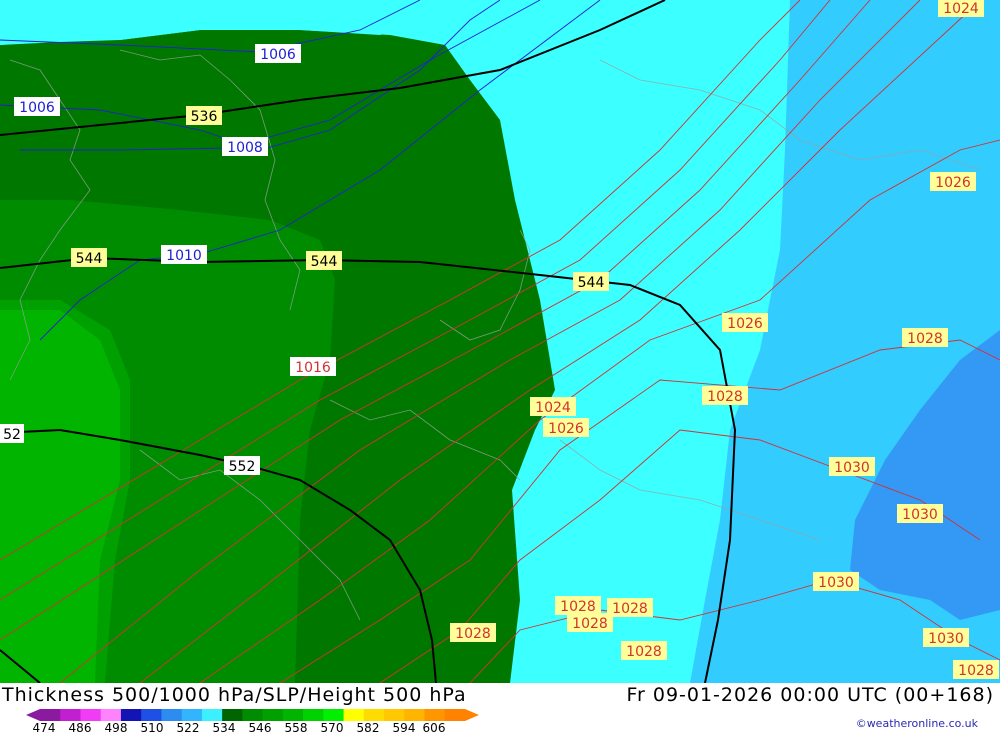  What do you see at coordinates (296, 727) in the screenshot?
I see `legend-tick-label: 558` at bounding box center [296, 727].